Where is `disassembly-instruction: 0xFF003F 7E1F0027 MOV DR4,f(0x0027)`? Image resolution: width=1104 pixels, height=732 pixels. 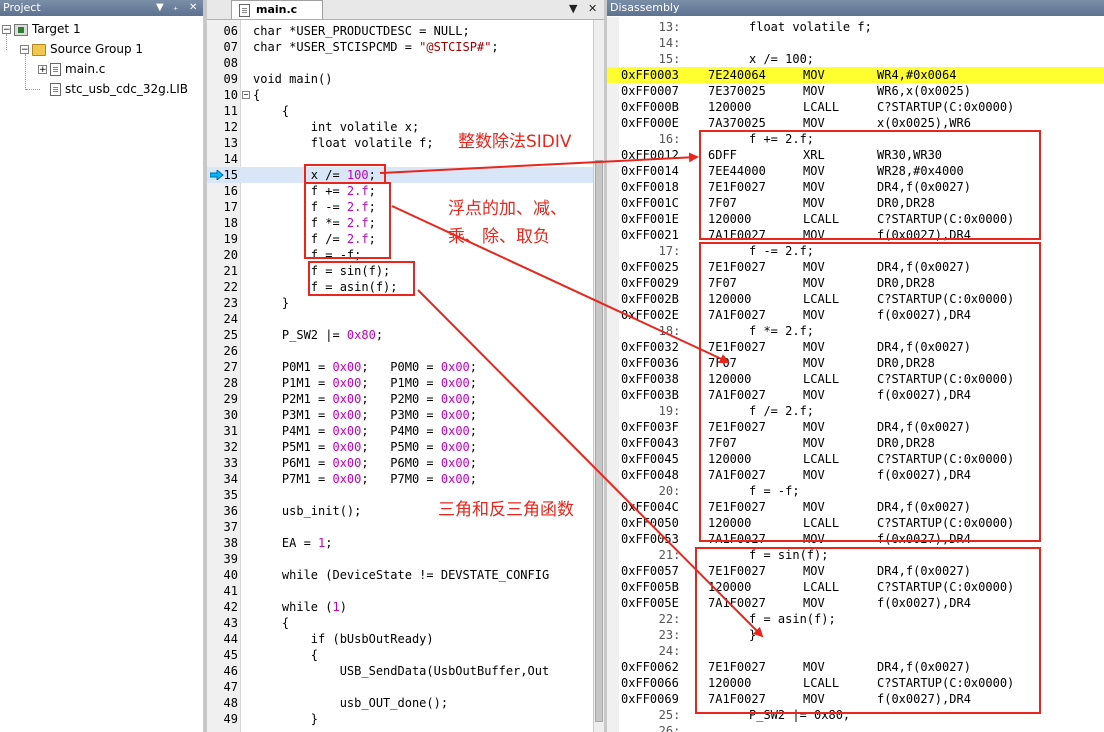 disassembly-instruction: 0xFF003F 7E1F0027 MOV DR4,f(0x0027) is located at coordinates (855, 427).